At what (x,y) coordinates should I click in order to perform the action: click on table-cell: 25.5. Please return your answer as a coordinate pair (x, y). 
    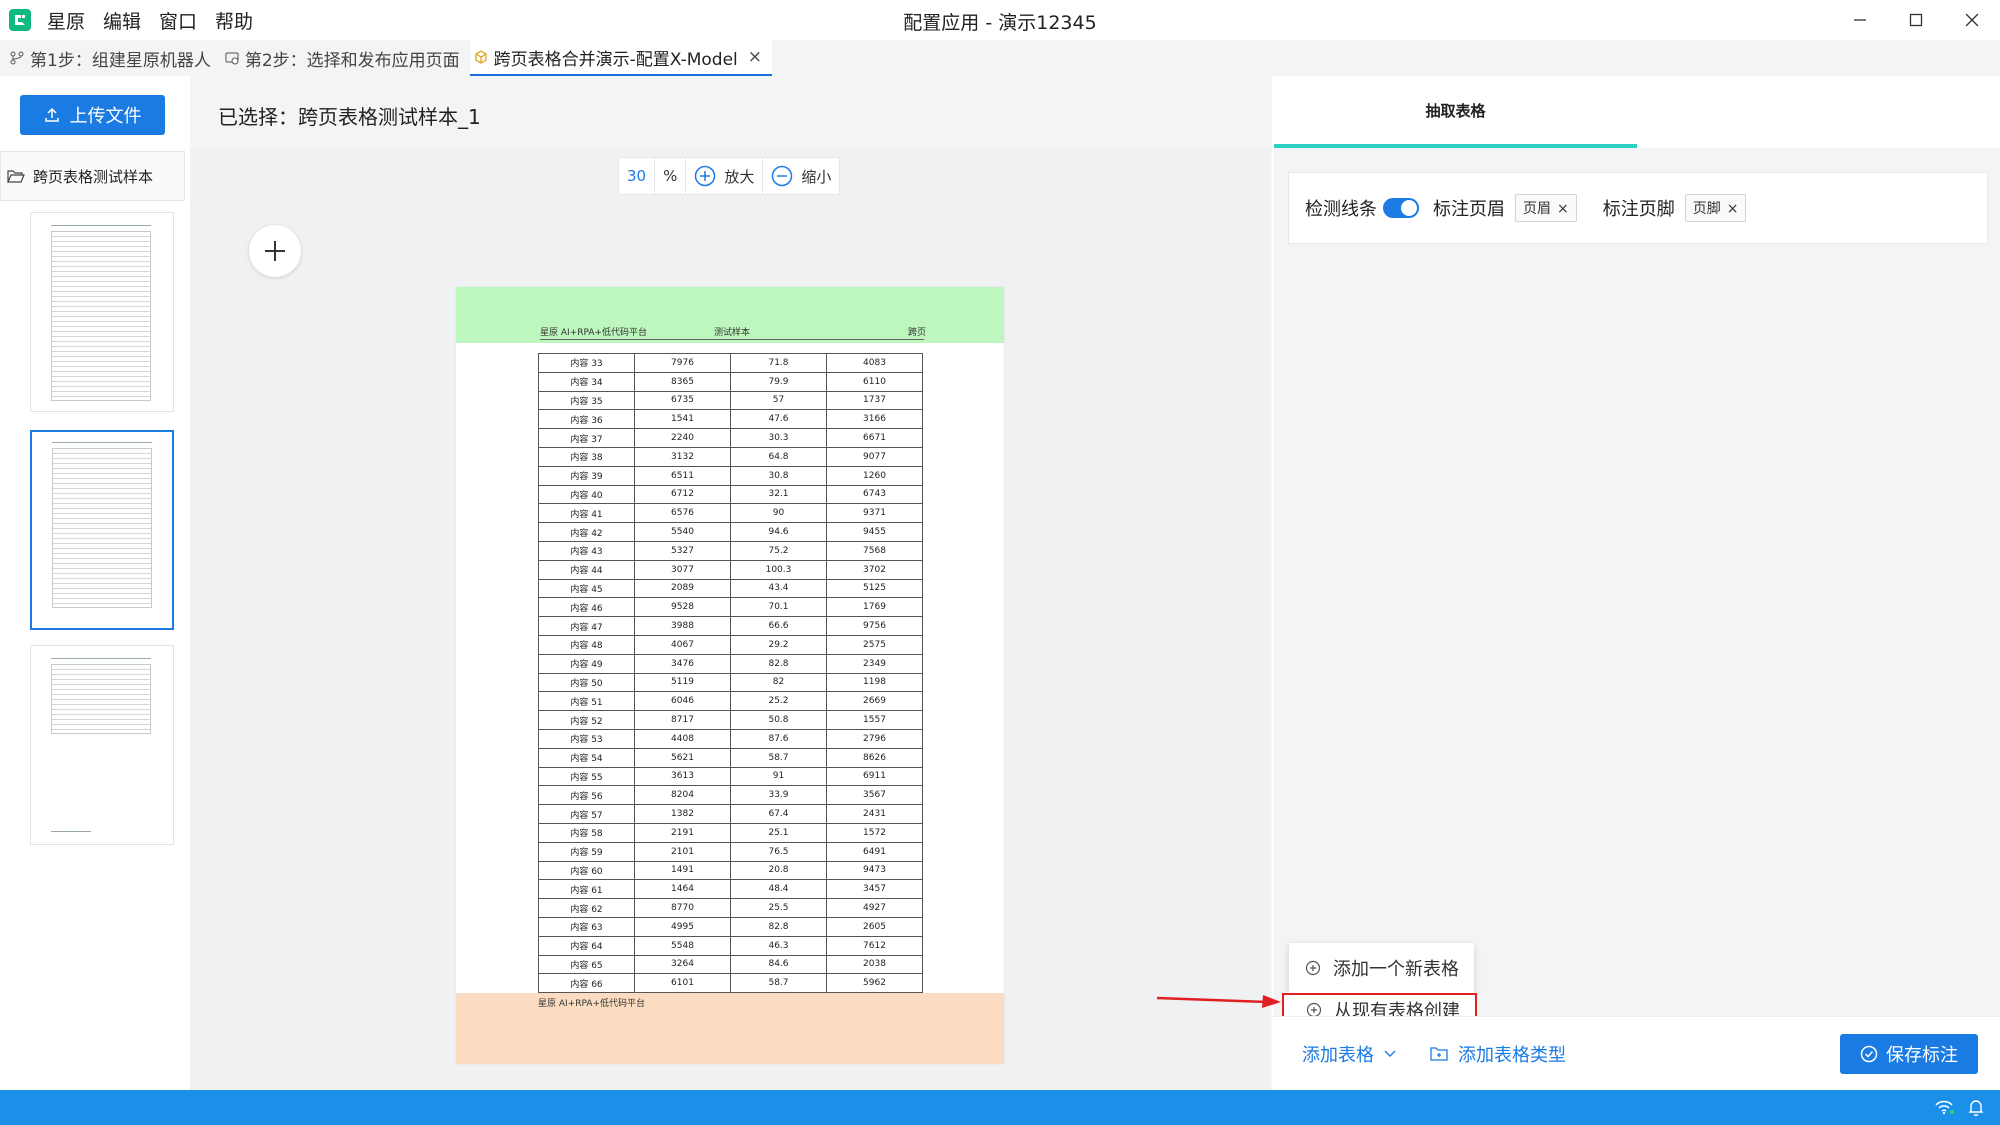
    Looking at the image, I should click on (778, 908).